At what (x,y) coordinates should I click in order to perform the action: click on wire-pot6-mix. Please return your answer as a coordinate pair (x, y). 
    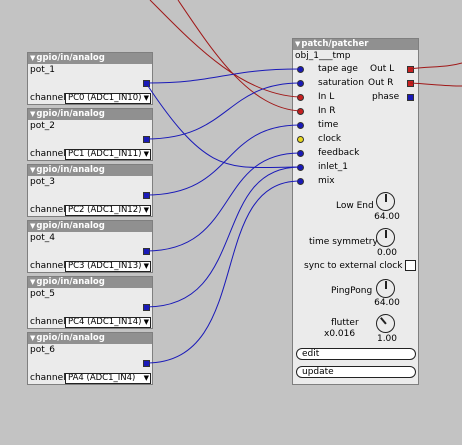
    Looking at the image, I should click on (223, 272).